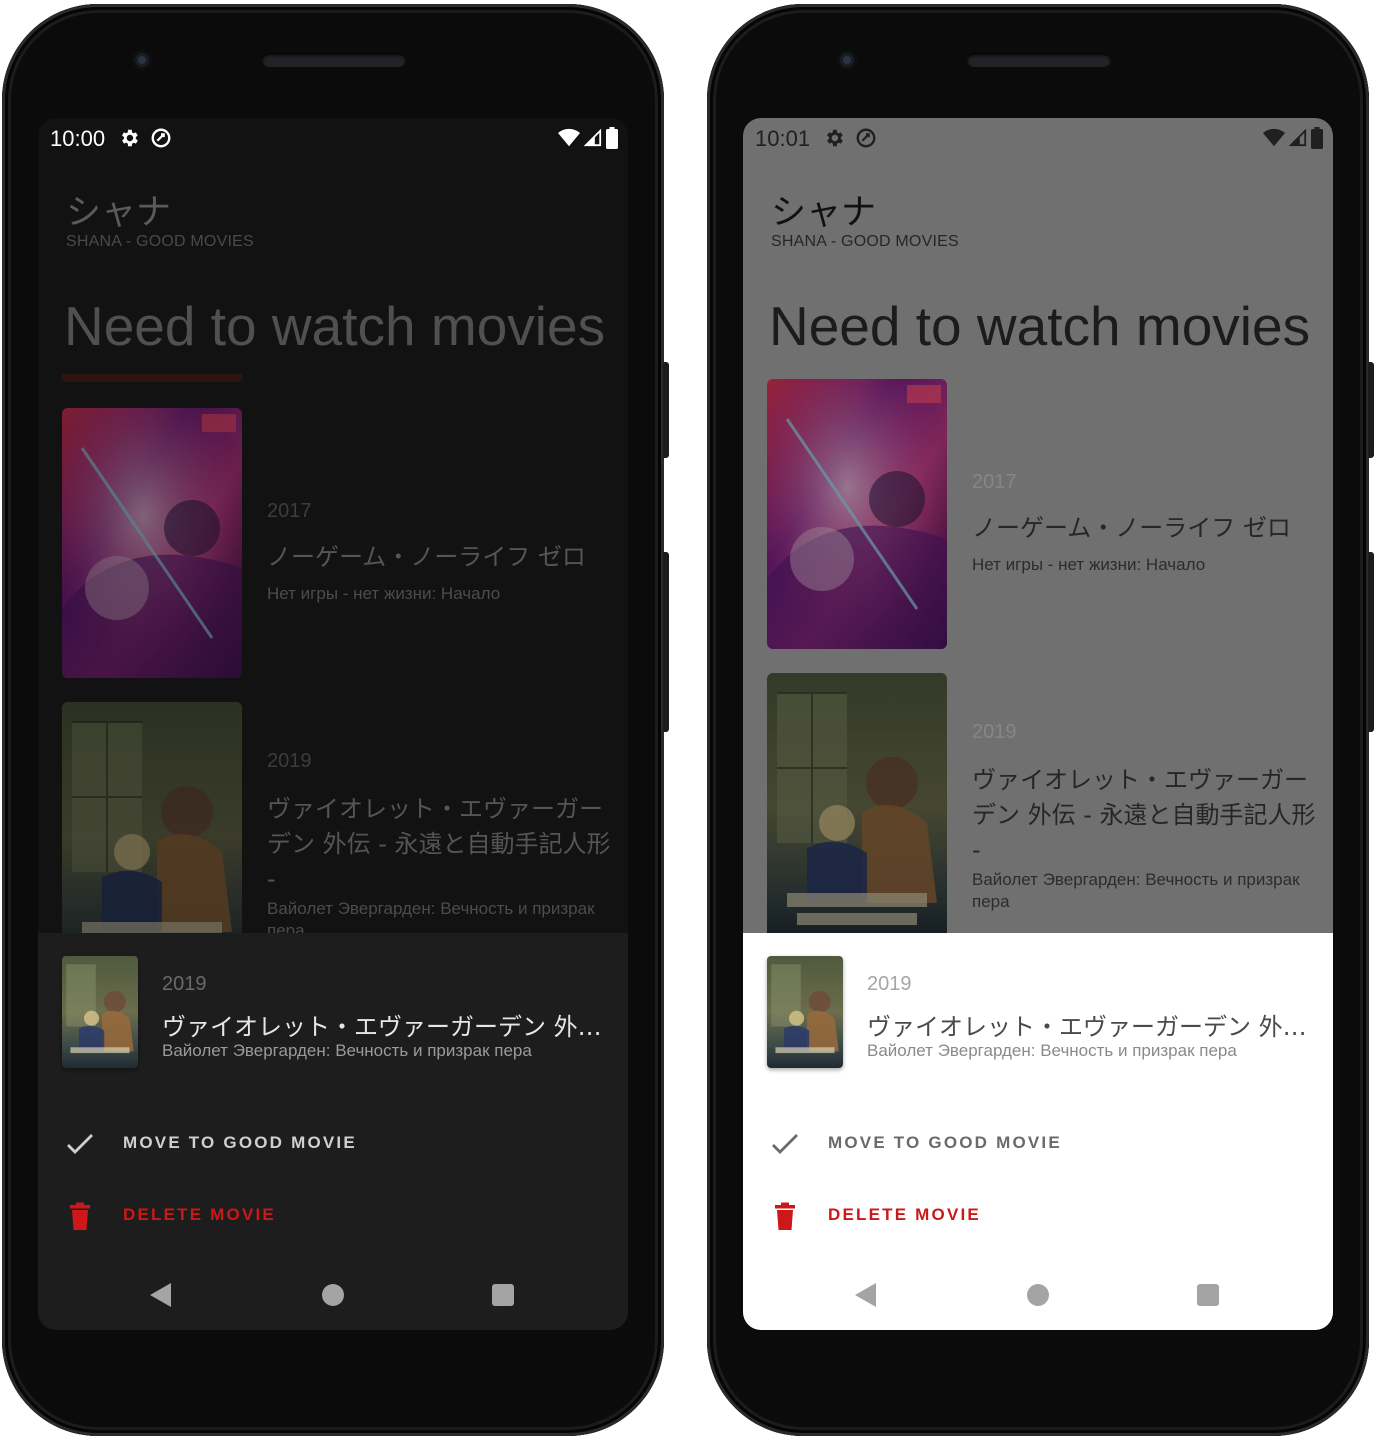 The width and height of the screenshot is (1382, 1440). What do you see at coordinates (783, 138) in the screenshot?
I see `status-time: 10:01` at bounding box center [783, 138].